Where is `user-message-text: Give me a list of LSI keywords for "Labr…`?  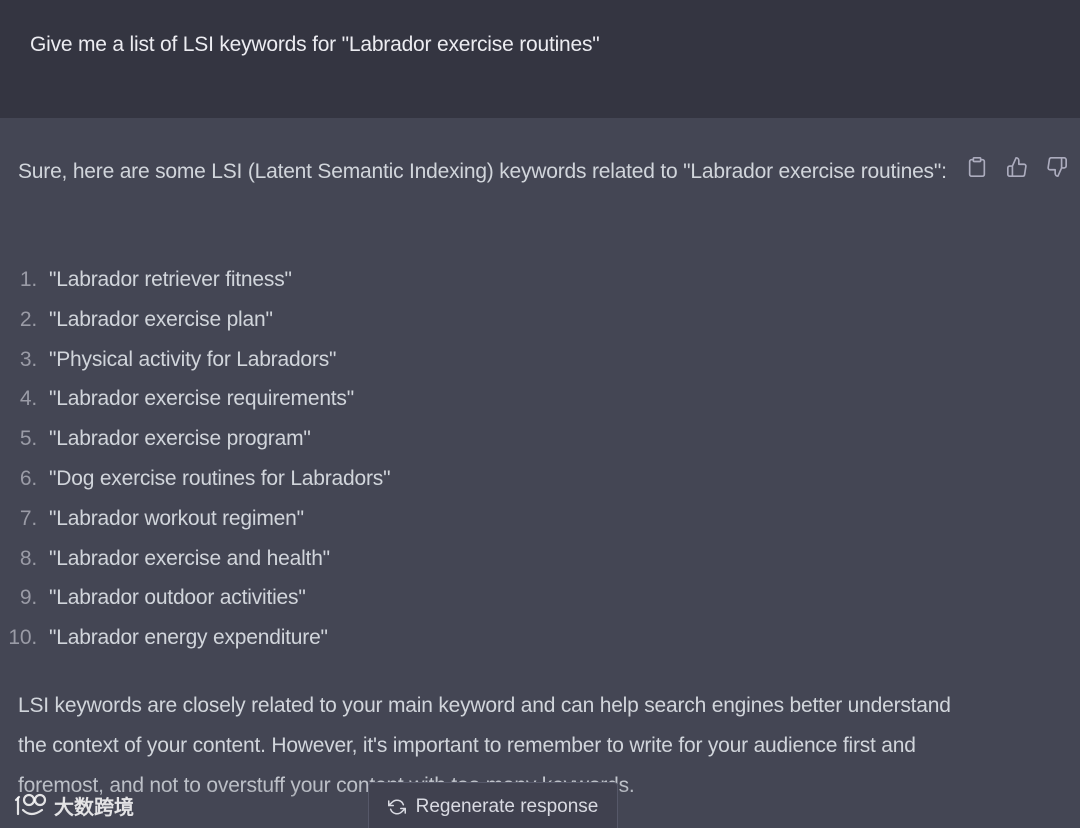 user-message-text: Give me a list of LSI keywords for "Labr… is located at coordinates (315, 44).